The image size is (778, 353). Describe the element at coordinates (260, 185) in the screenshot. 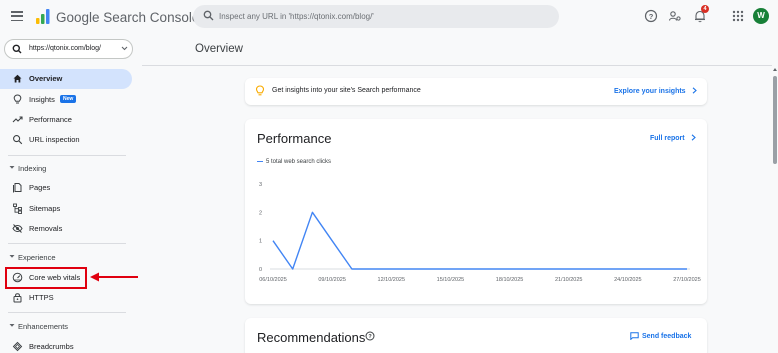

I see `y-tick-label: 3` at that location.